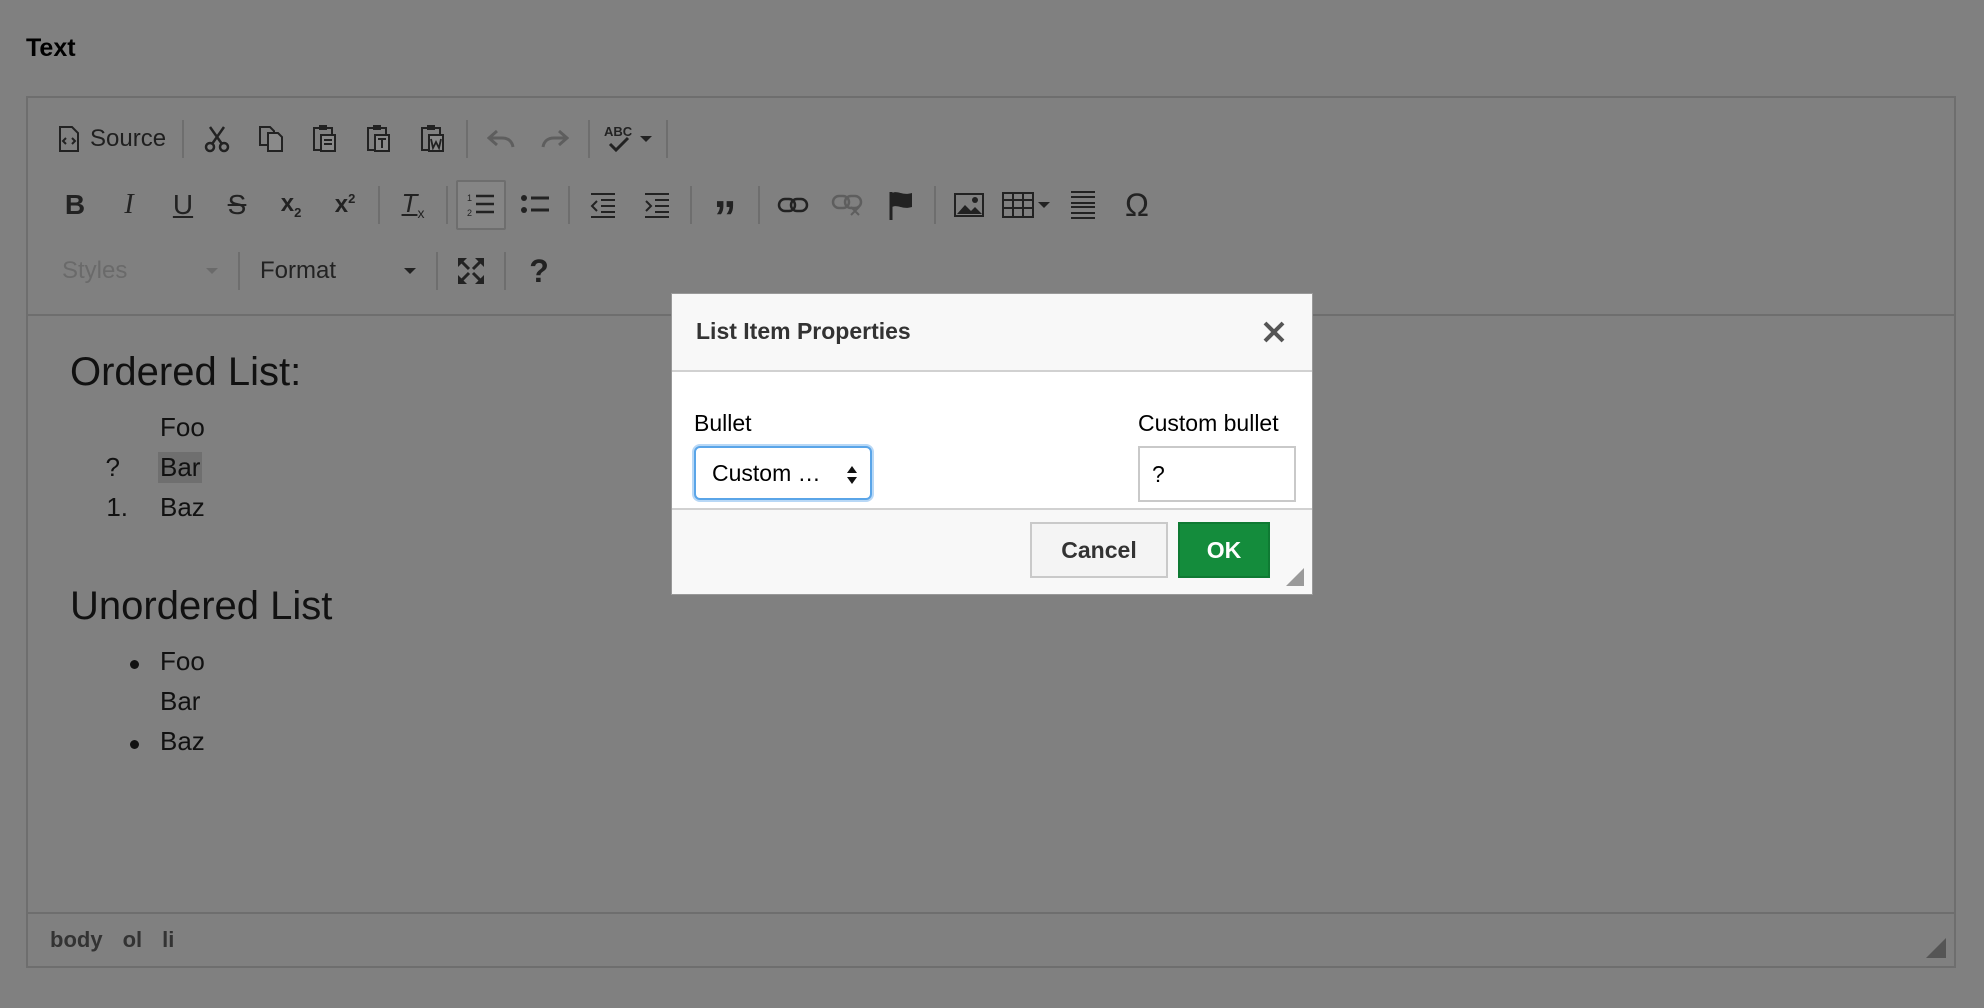 The height and width of the screenshot is (1008, 1984). Describe the element at coordinates (201, 606) in the screenshot. I see `unordered-list-heading: Unordered List` at that location.